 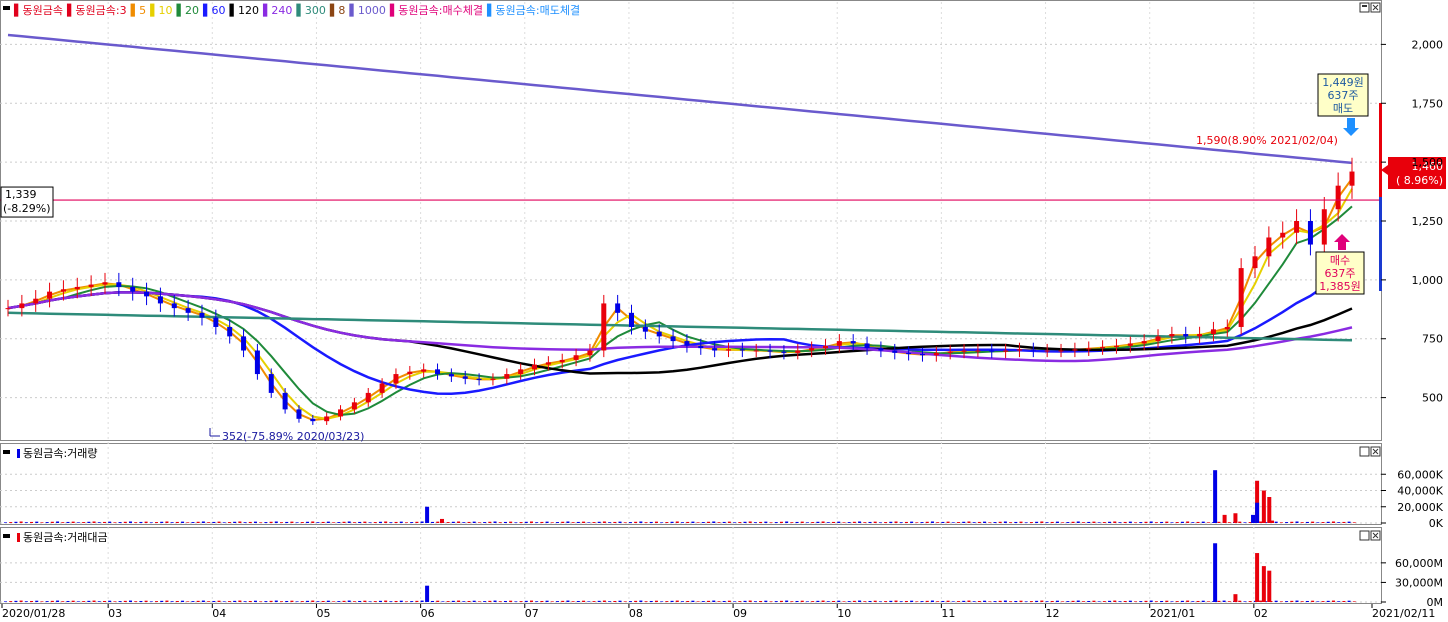 What do you see at coordinates (115, 613) in the screenshot?
I see `date-tick-label: 03` at bounding box center [115, 613].